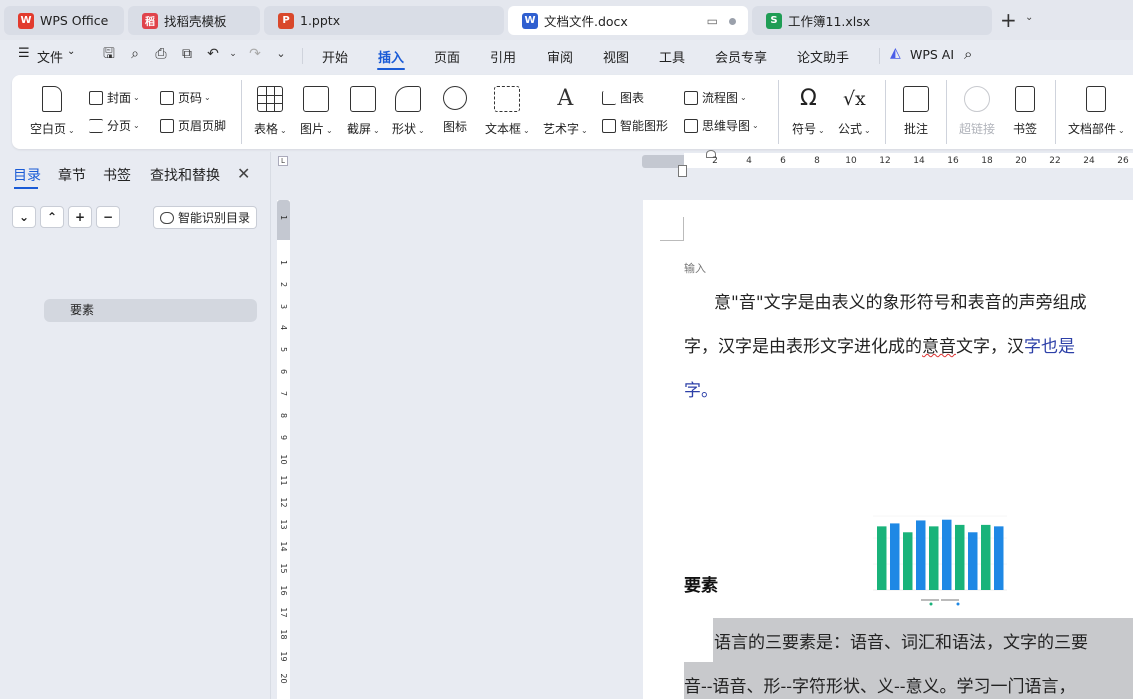  Describe the element at coordinates (915, 129) in the screenshot. I see `comment-label: 批注` at that location.